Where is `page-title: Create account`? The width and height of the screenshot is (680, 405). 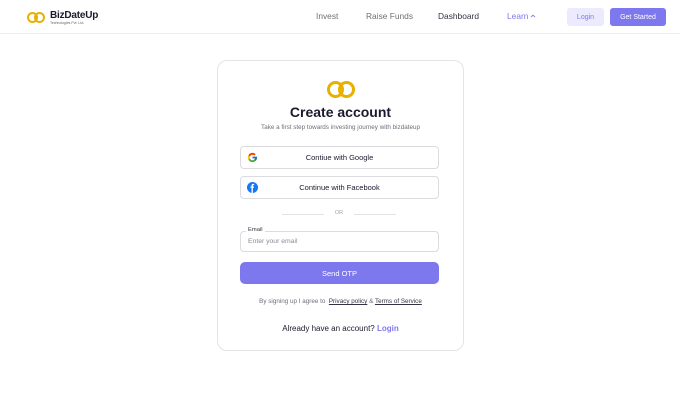
page-title: Create account is located at coordinates (340, 112).